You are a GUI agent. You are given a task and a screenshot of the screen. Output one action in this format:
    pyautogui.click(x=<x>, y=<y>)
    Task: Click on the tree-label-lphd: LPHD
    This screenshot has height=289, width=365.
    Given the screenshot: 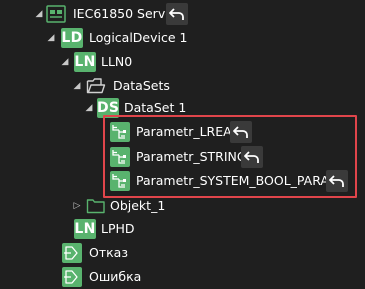 What is the action you would take?
    pyautogui.click(x=118, y=228)
    